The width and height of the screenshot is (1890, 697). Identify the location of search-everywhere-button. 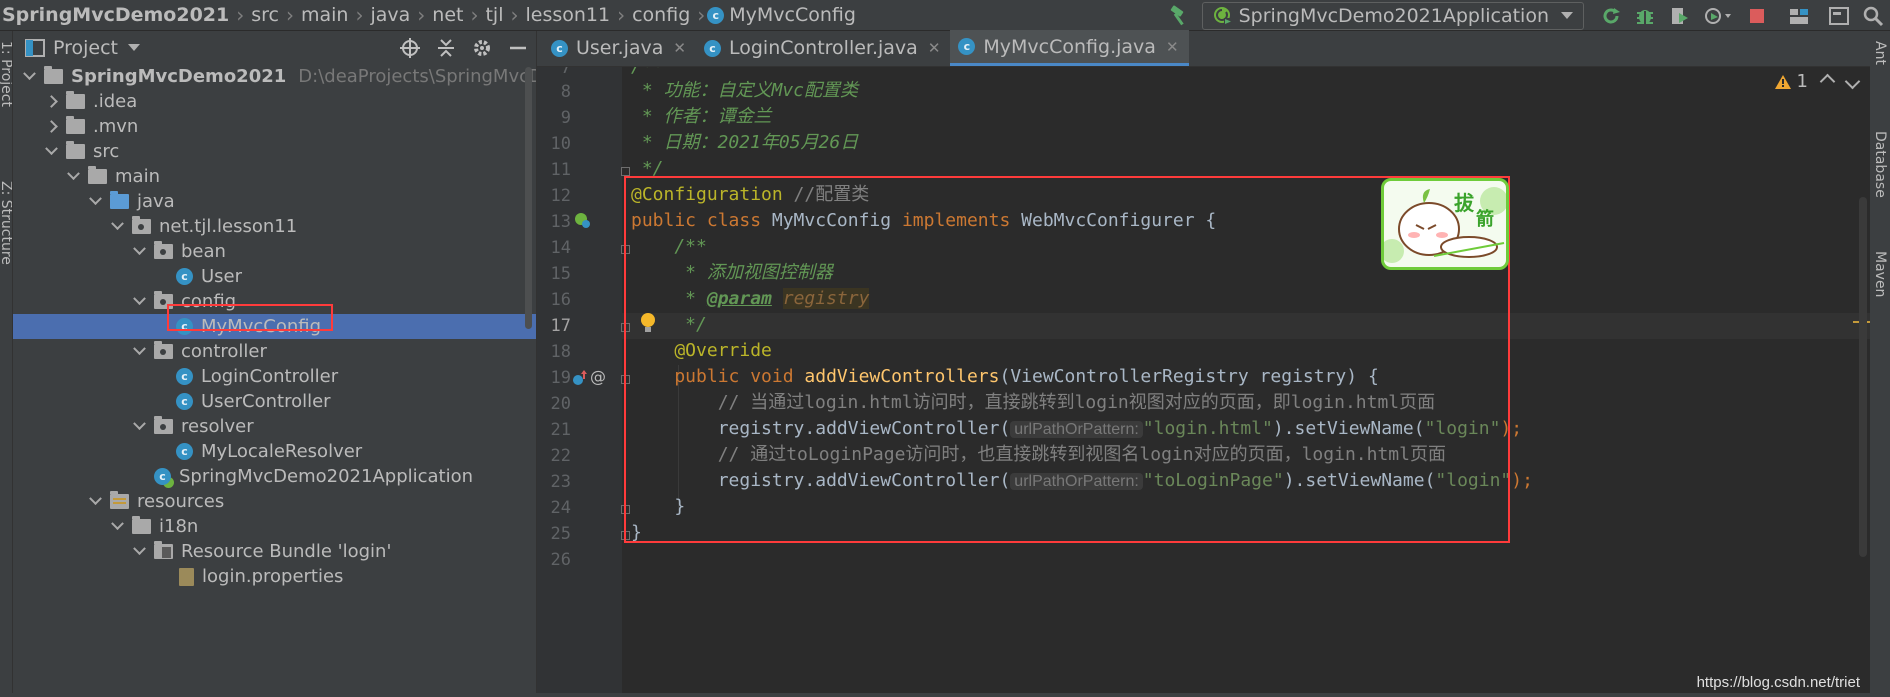
(1873, 15).